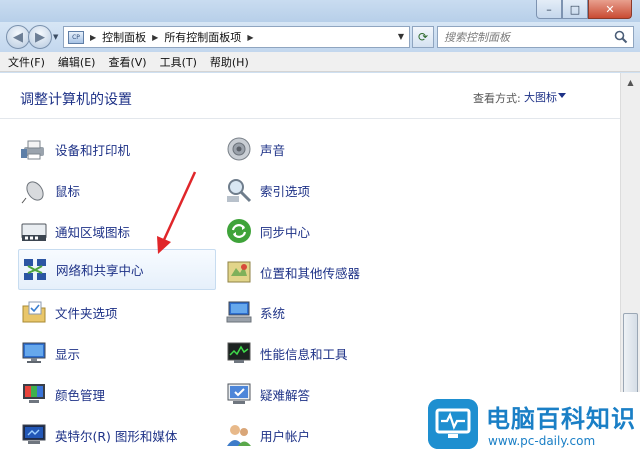 The width and height of the screenshot is (640, 456). Describe the element at coordinates (320, 11) in the screenshot. I see `title-bar: – □ ✕` at that location.